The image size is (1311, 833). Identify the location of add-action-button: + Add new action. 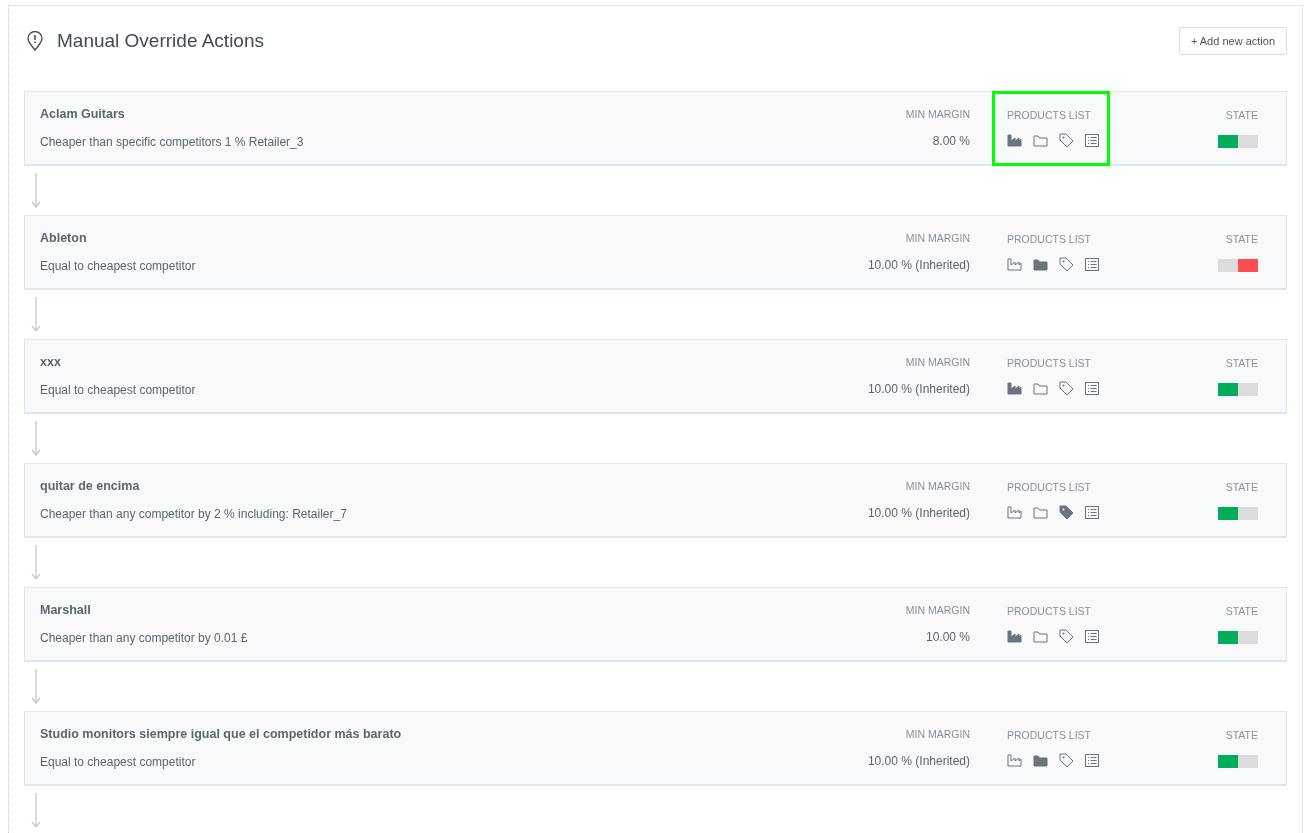
(1232, 41).